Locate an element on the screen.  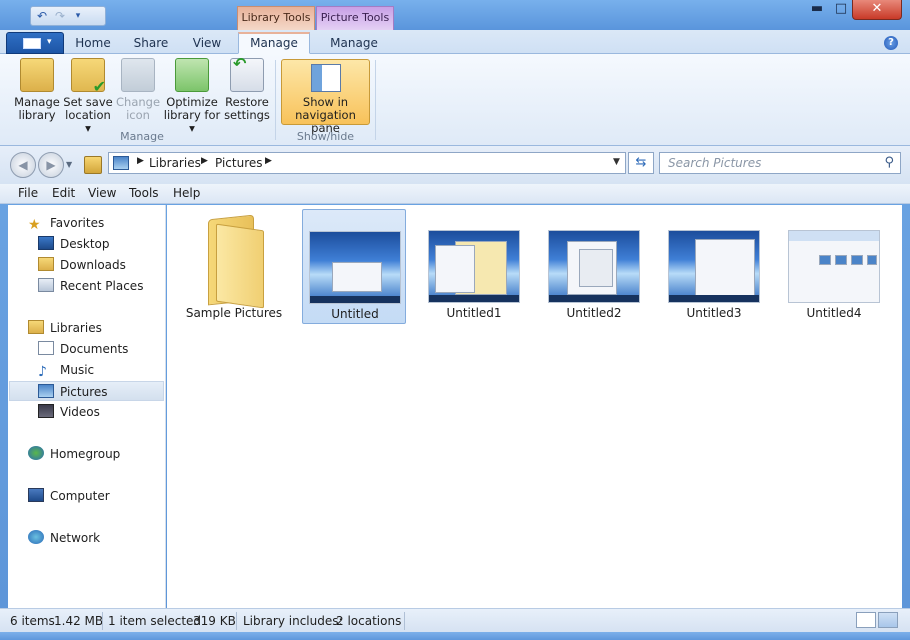
file-name: Untitled4 is located at coordinates (834, 313).